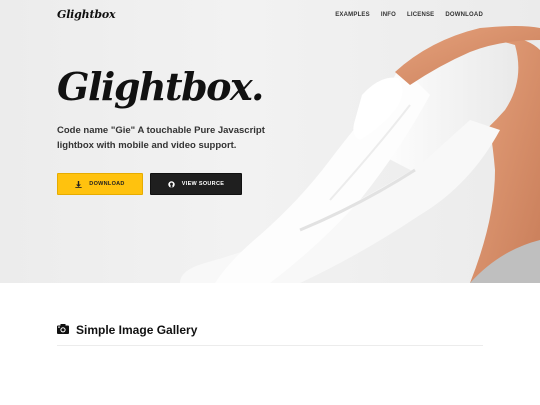  I want to click on nav-examples: EXAMPLES, so click(352, 15).